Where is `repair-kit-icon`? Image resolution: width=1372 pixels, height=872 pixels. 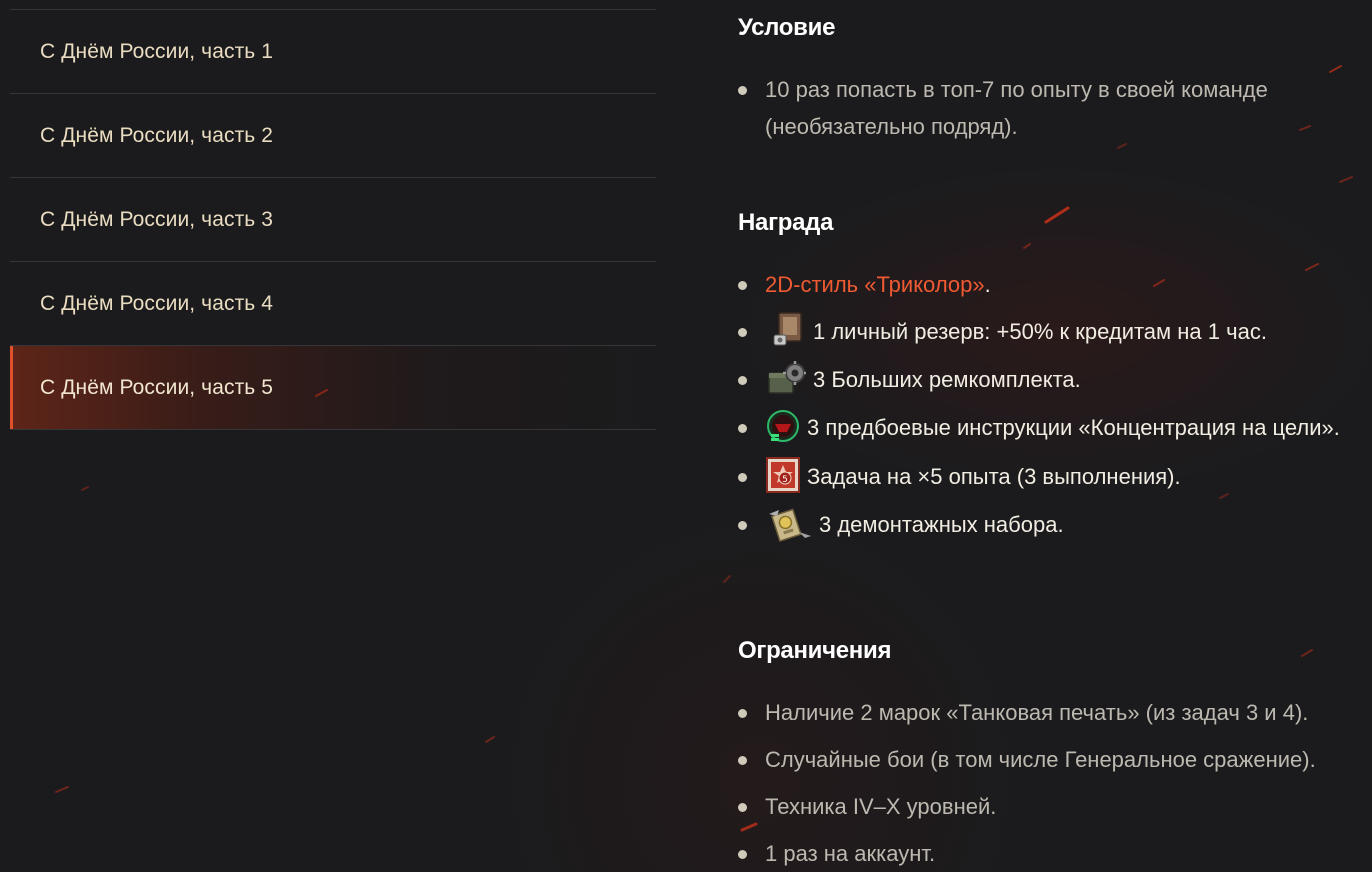
repair-kit-icon is located at coordinates (786, 378).